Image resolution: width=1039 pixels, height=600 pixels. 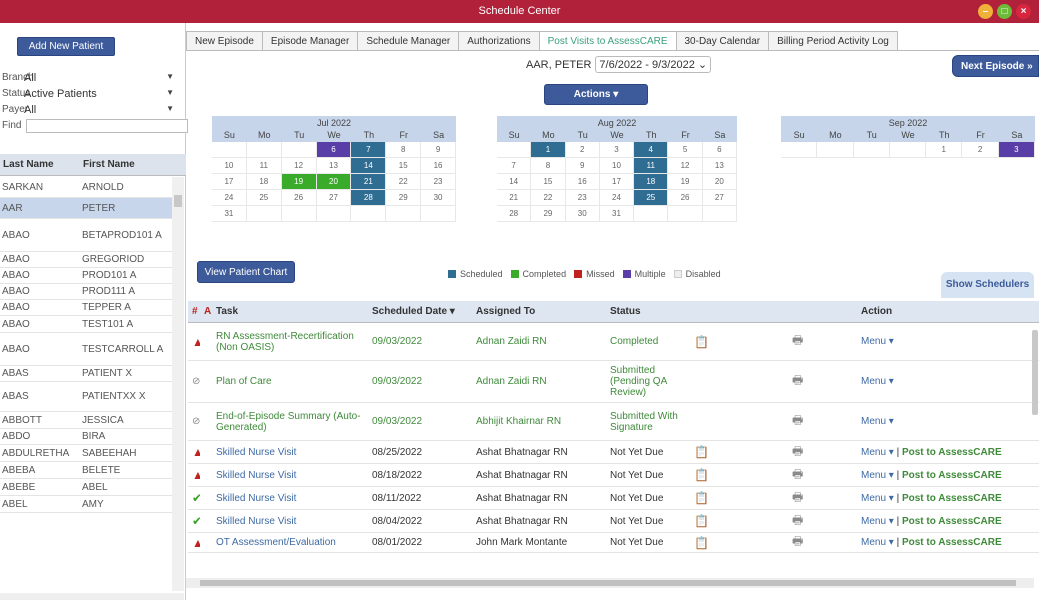 I want to click on patient-row: ABAO PROD111 A, so click(x=86, y=292).